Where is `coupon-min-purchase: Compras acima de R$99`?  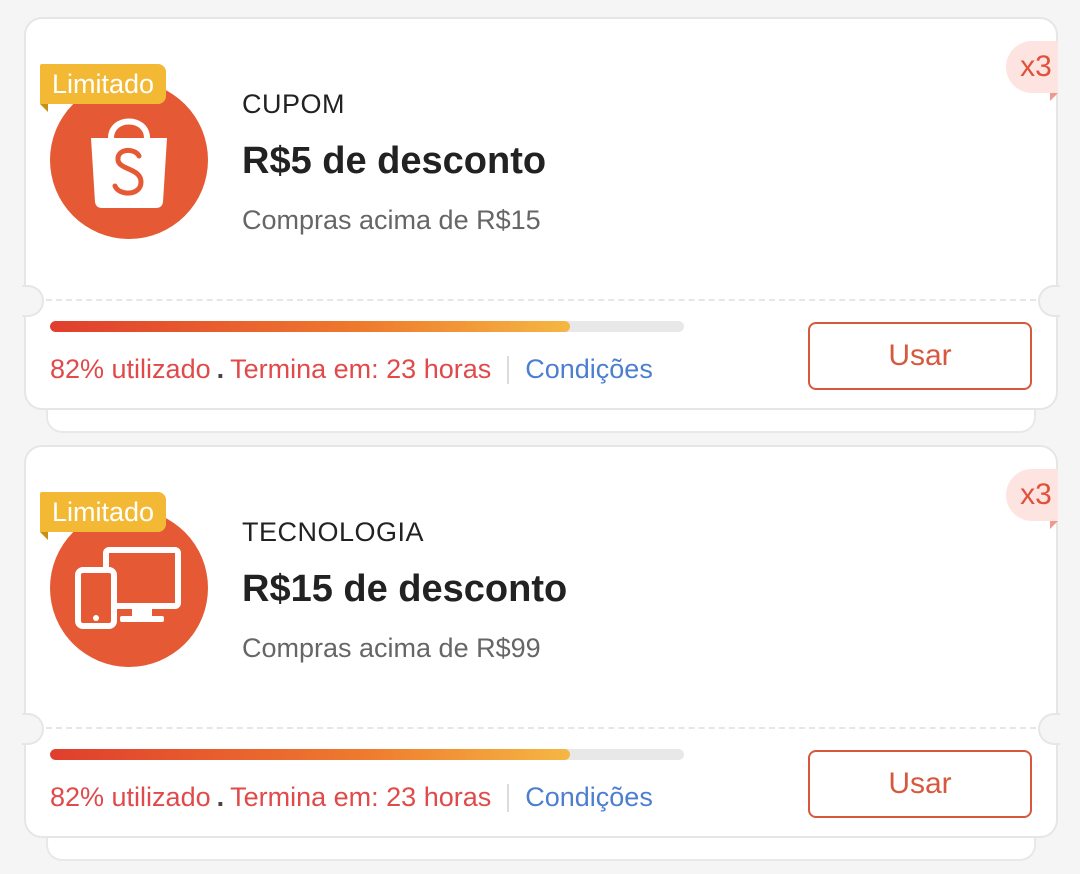
coupon-min-purchase: Compras acima de R$99 is located at coordinates (391, 648).